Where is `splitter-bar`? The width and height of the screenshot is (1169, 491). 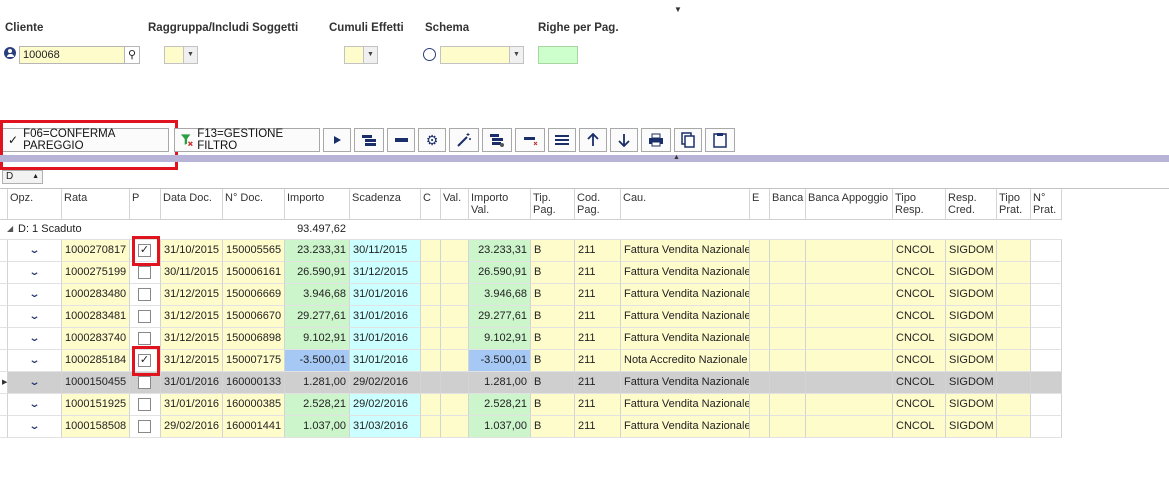 splitter-bar is located at coordinates (584, 158).